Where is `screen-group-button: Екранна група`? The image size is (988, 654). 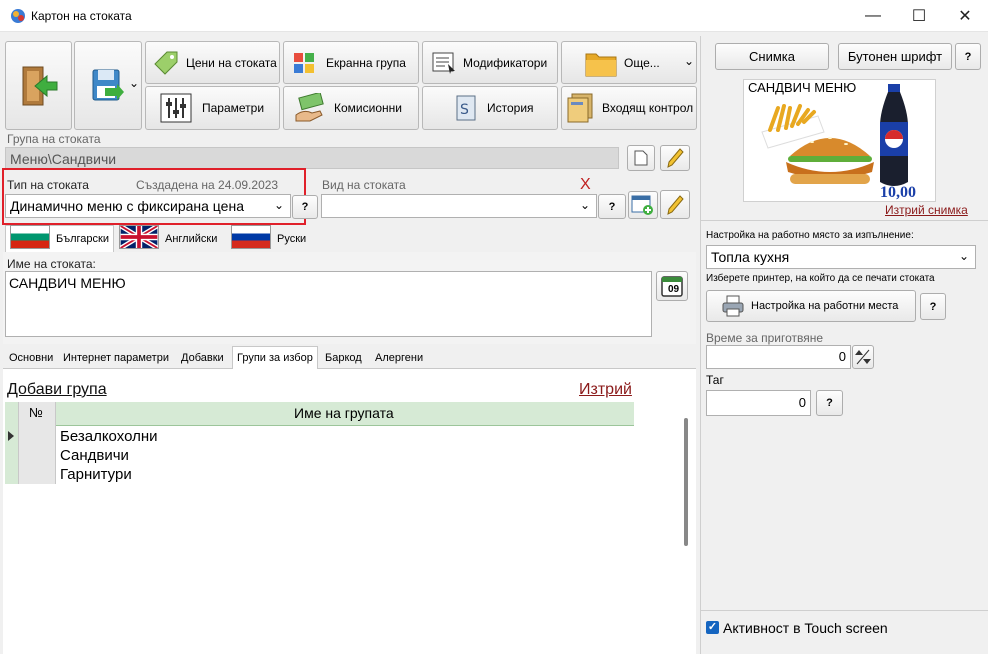
screen-group-button: Екранна група is located at coordinates (351, 62).